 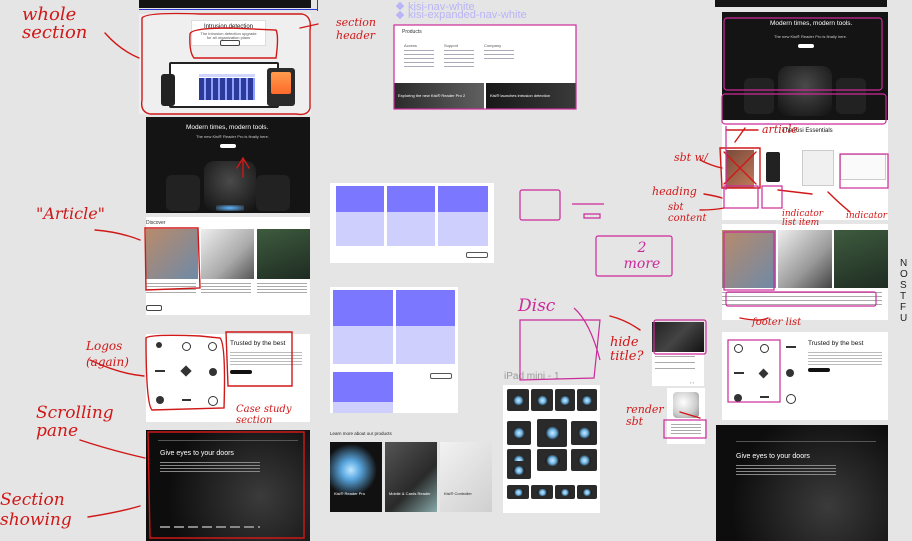 What do you see at coordinates (687, 213) in the screenshot?
I see `note-sbt-content: sbt content` at bounding box center [687, 213].